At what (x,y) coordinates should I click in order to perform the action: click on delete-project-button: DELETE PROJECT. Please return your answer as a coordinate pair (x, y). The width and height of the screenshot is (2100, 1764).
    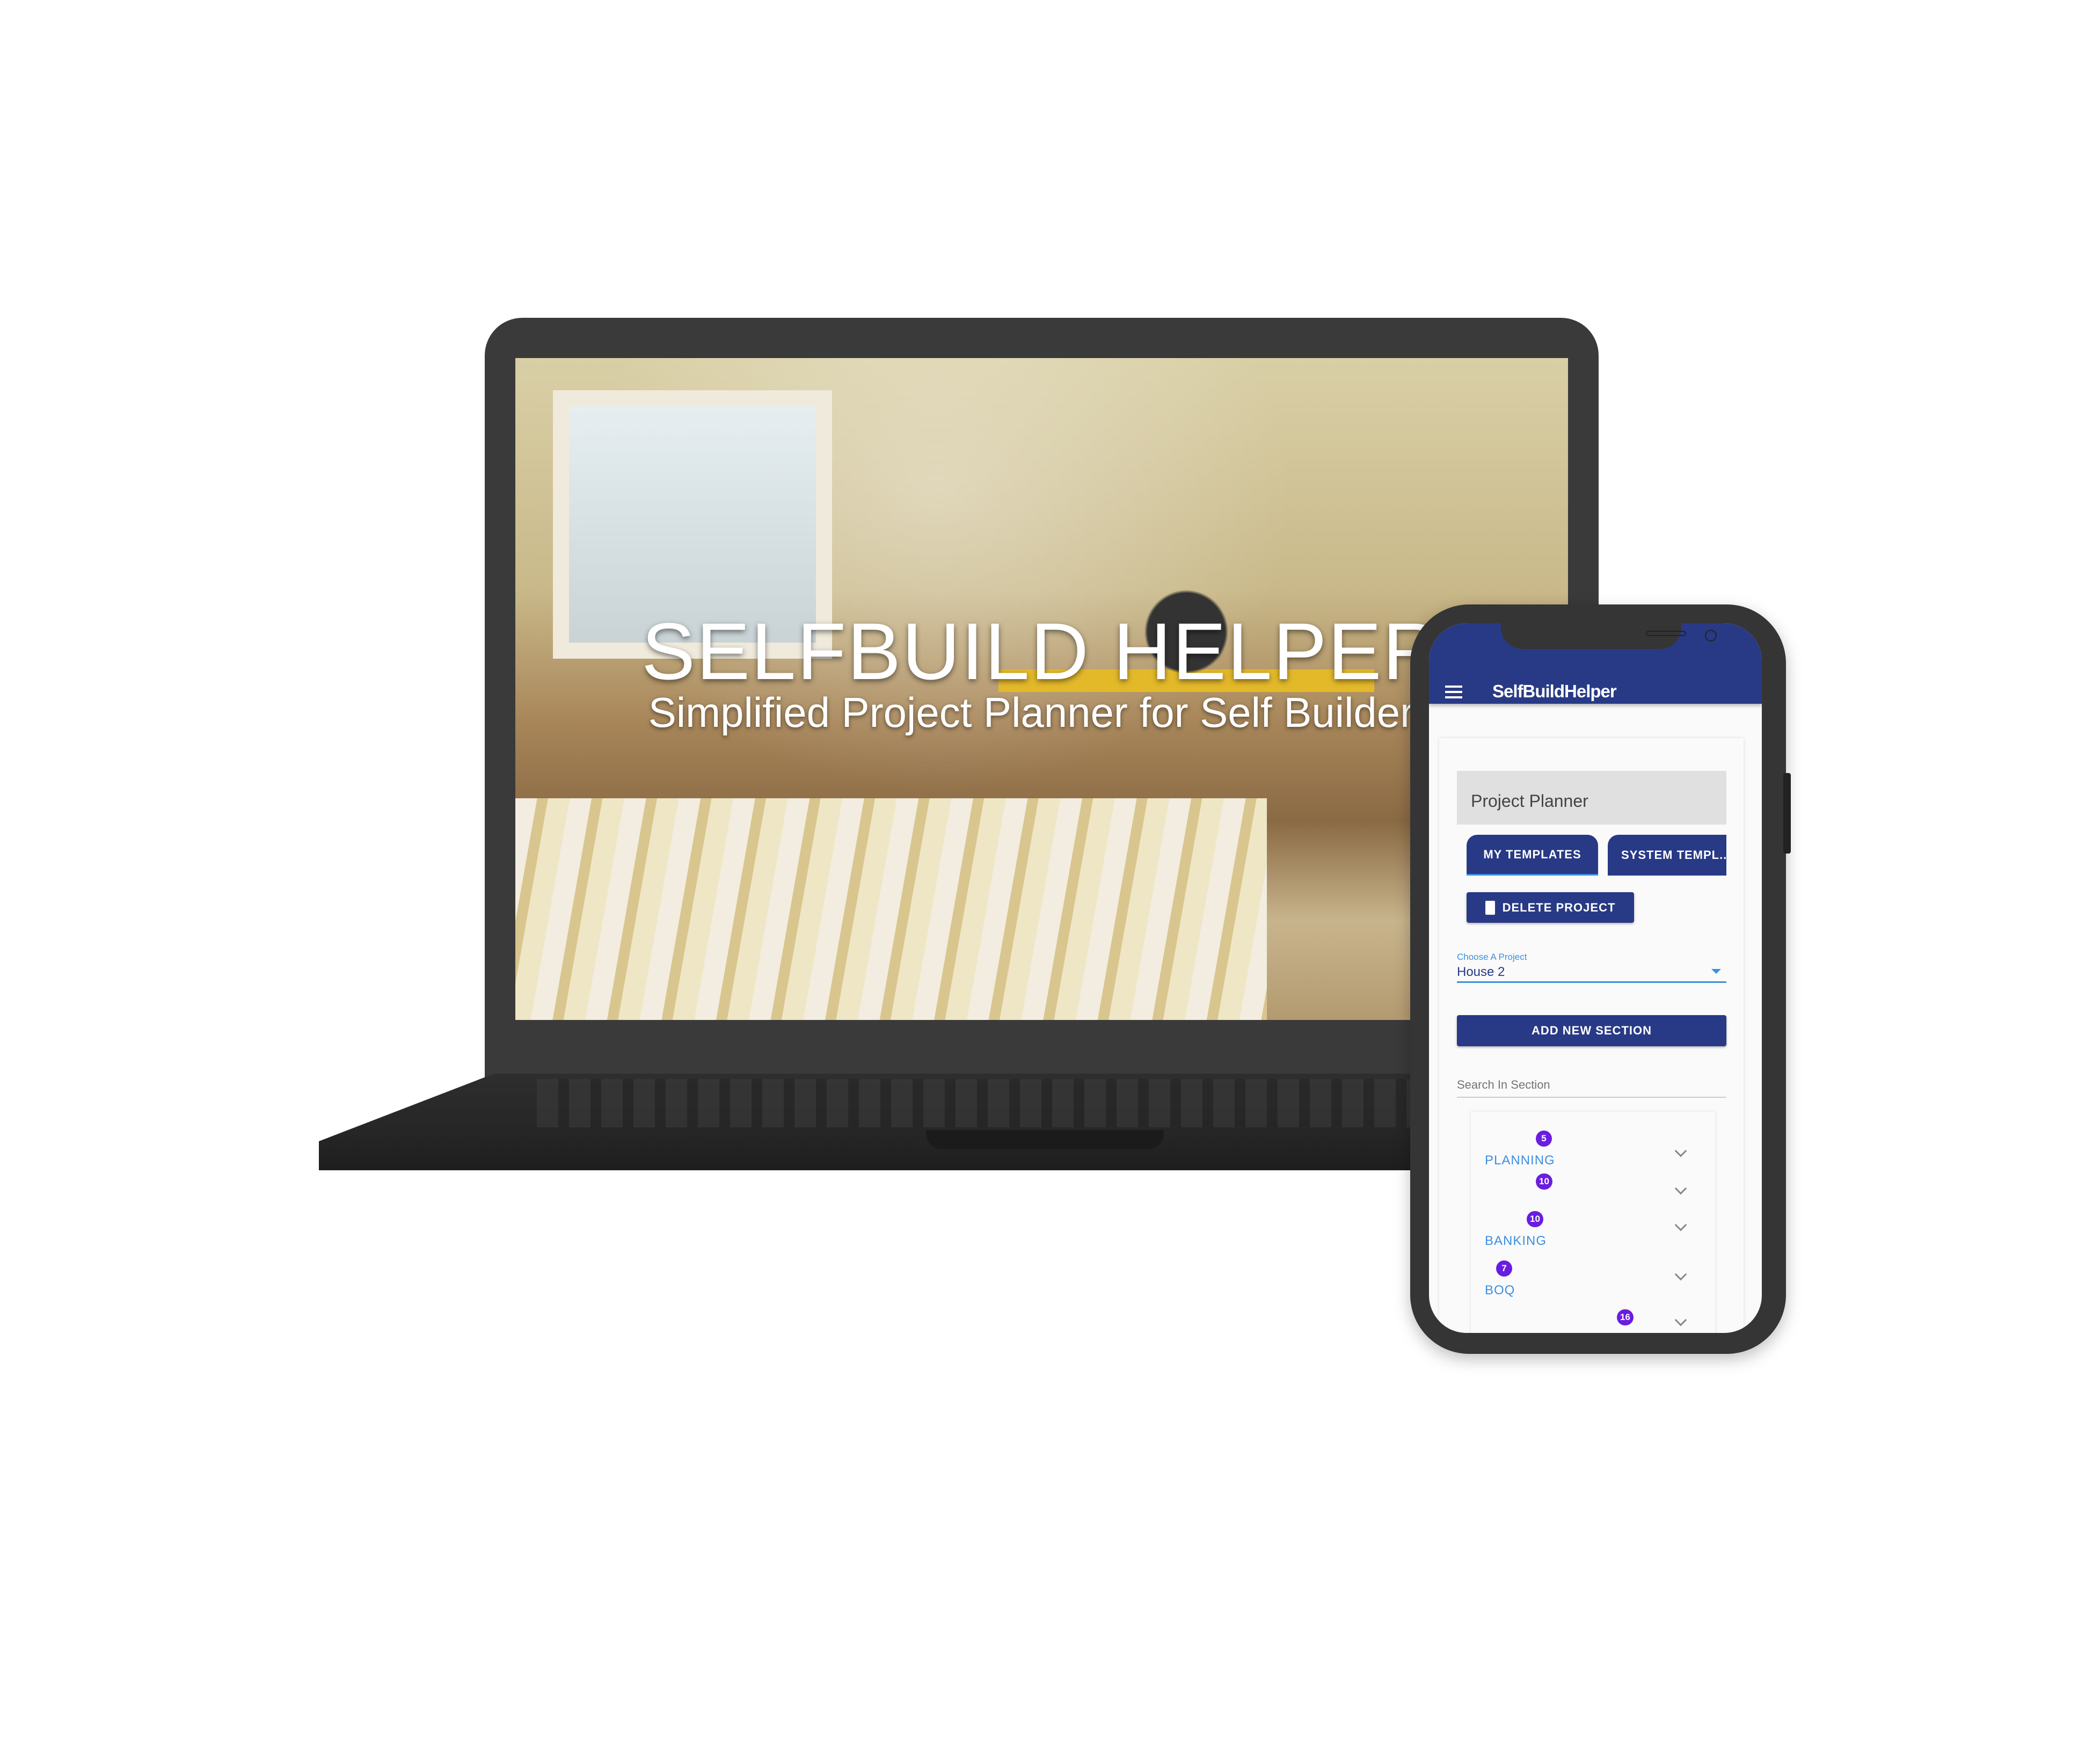
    Looking at the image, I should click on (1550, 908).